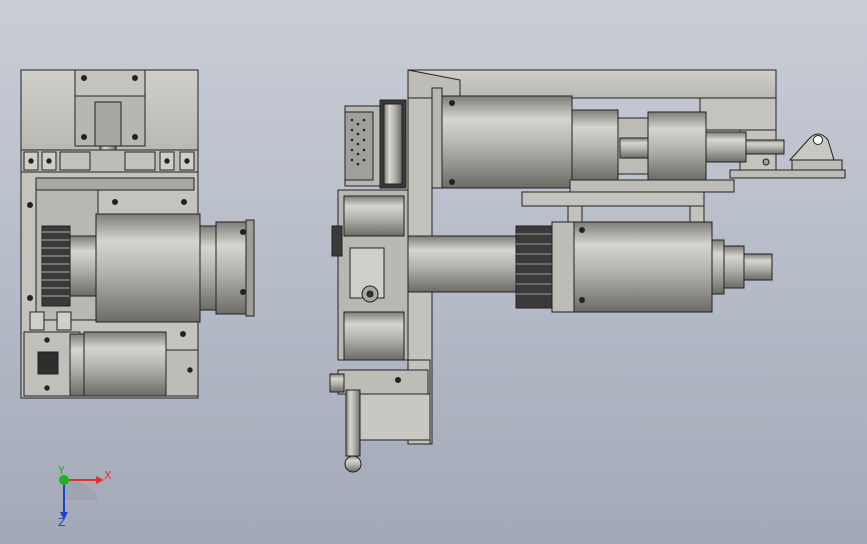 This screenshot has width=867, height=544. Describe the element at coordinates (108, 475) in the screenshot. I see `x-axis-label: X` at that location.